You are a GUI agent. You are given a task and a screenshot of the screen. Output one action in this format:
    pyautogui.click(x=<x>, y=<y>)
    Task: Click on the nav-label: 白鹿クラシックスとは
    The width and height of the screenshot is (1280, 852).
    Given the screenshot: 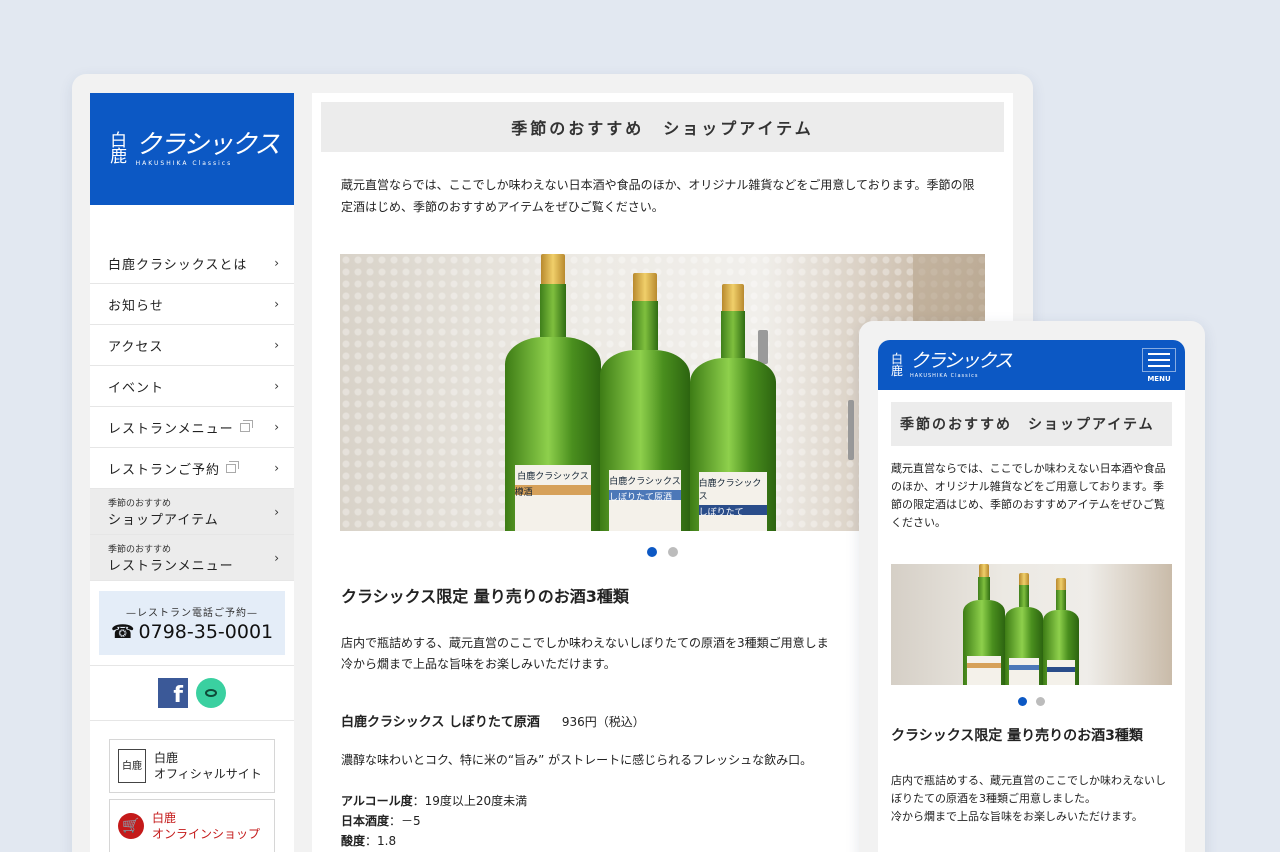 What is the action you would take?
    pyautogui.click(x=178, y=265)
    